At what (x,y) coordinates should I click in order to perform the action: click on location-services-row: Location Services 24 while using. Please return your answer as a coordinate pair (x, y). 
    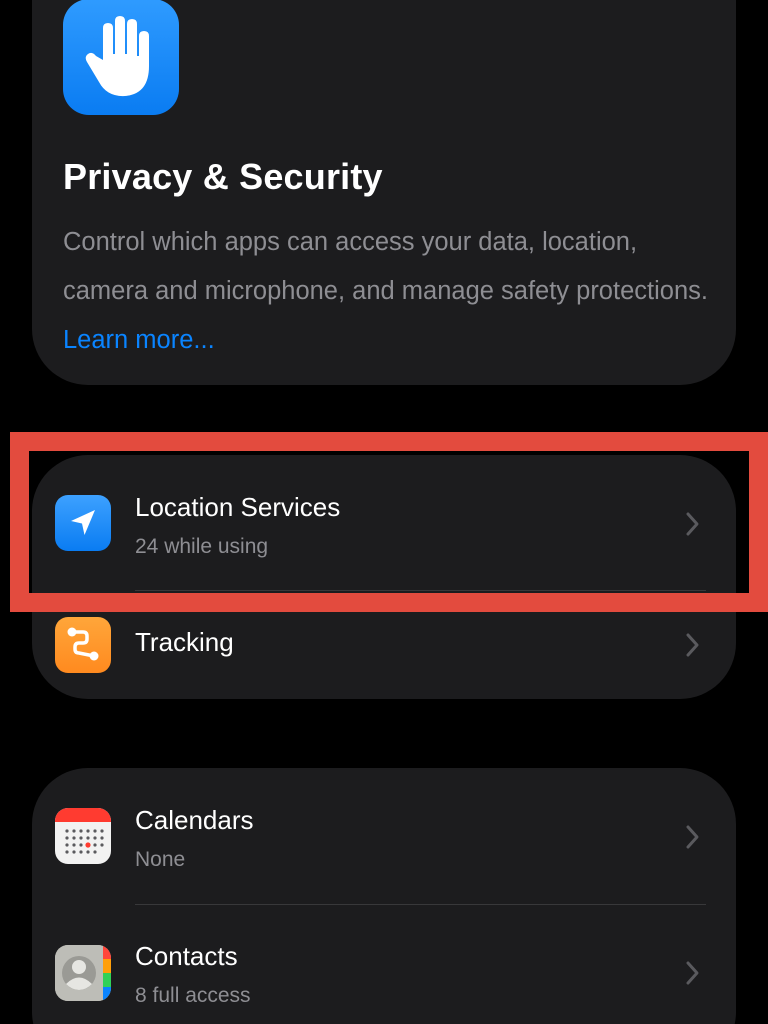
    Looking at the image, I should click on (384, 523).